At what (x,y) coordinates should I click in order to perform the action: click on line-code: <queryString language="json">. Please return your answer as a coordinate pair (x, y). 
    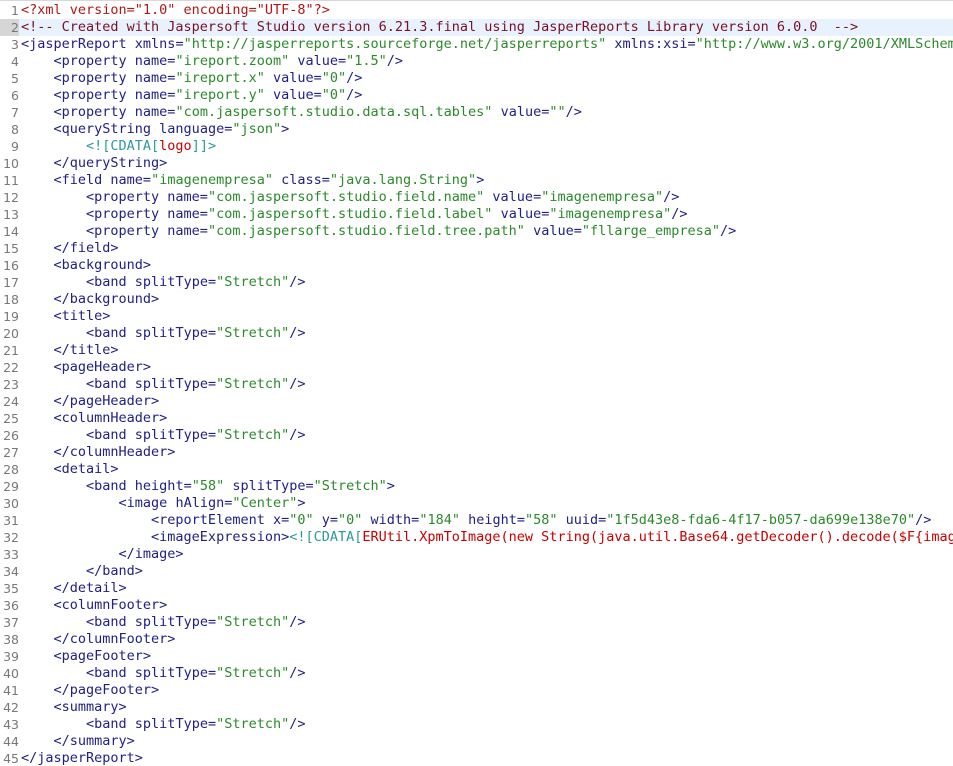
    Looking at the image, I should click on (155, 129).